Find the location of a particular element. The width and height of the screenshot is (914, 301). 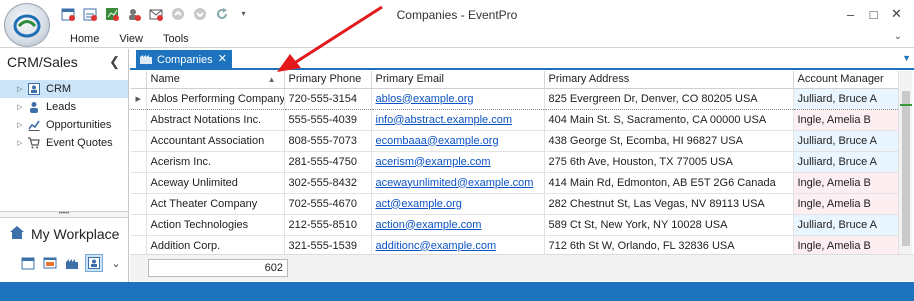

close-icon: ✕ is located at coordinates (896, 14).